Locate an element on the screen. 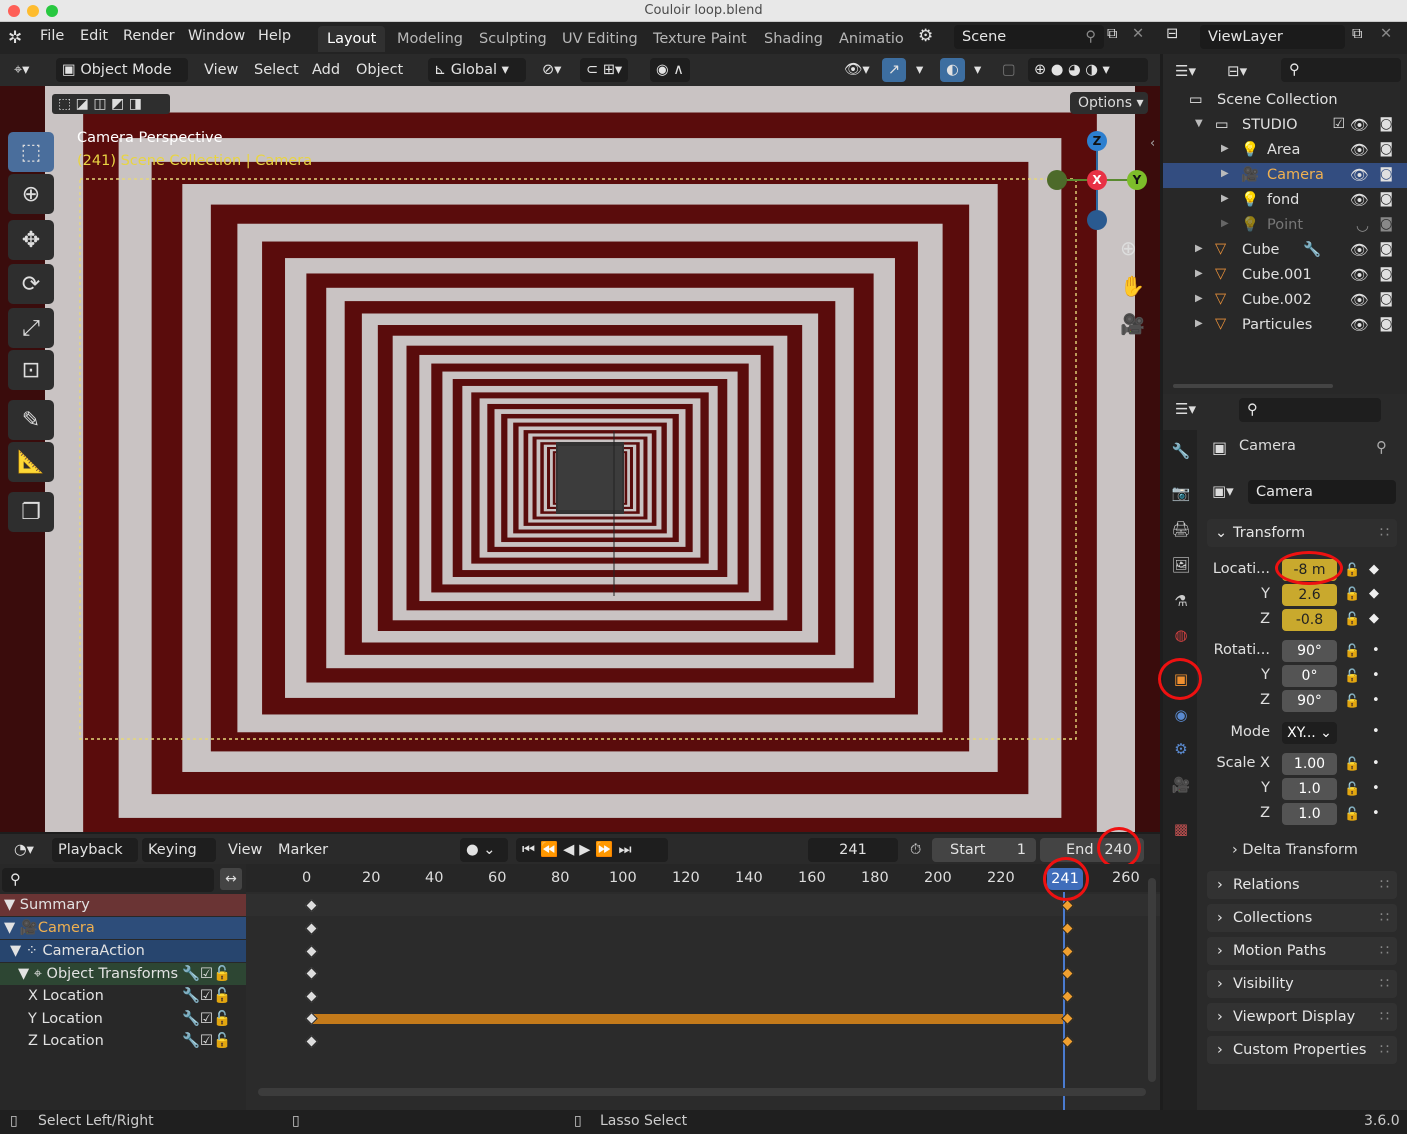  menu-render: Render is located at coordinates (149, 36).